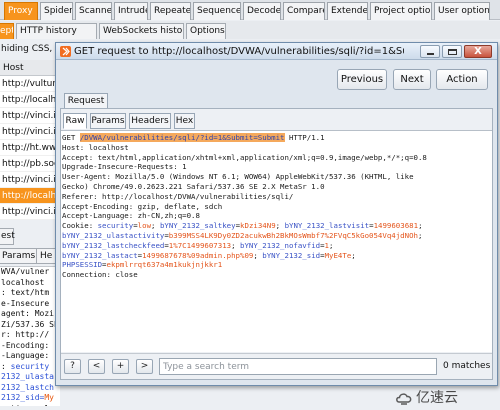 This screenshot has width=500, height=410. What do you see at coordinates (273, 121) in the screenshot?
I see `view-tabs: Raw Params Headers Hex` at bounding box center [273, 121].